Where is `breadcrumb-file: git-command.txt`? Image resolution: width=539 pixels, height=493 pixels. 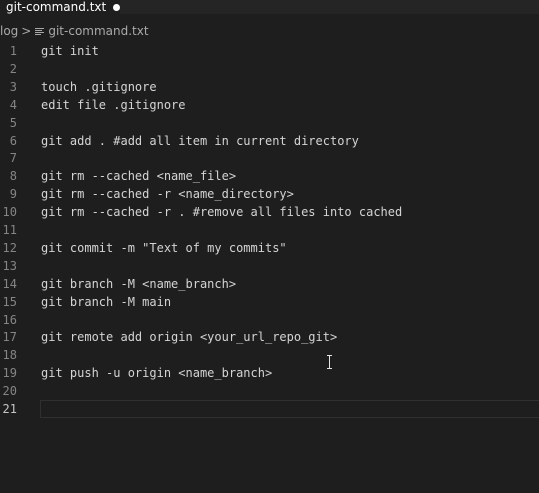 breadcrumb-file: git-command.txt is located at coordinates (98, 31).